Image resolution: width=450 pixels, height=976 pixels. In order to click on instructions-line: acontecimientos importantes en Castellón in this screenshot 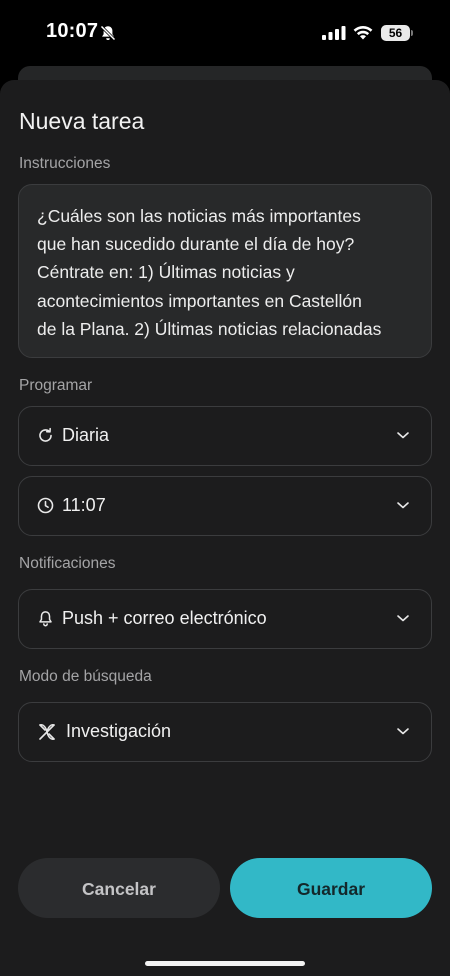, I will do `click(199, 300)`.